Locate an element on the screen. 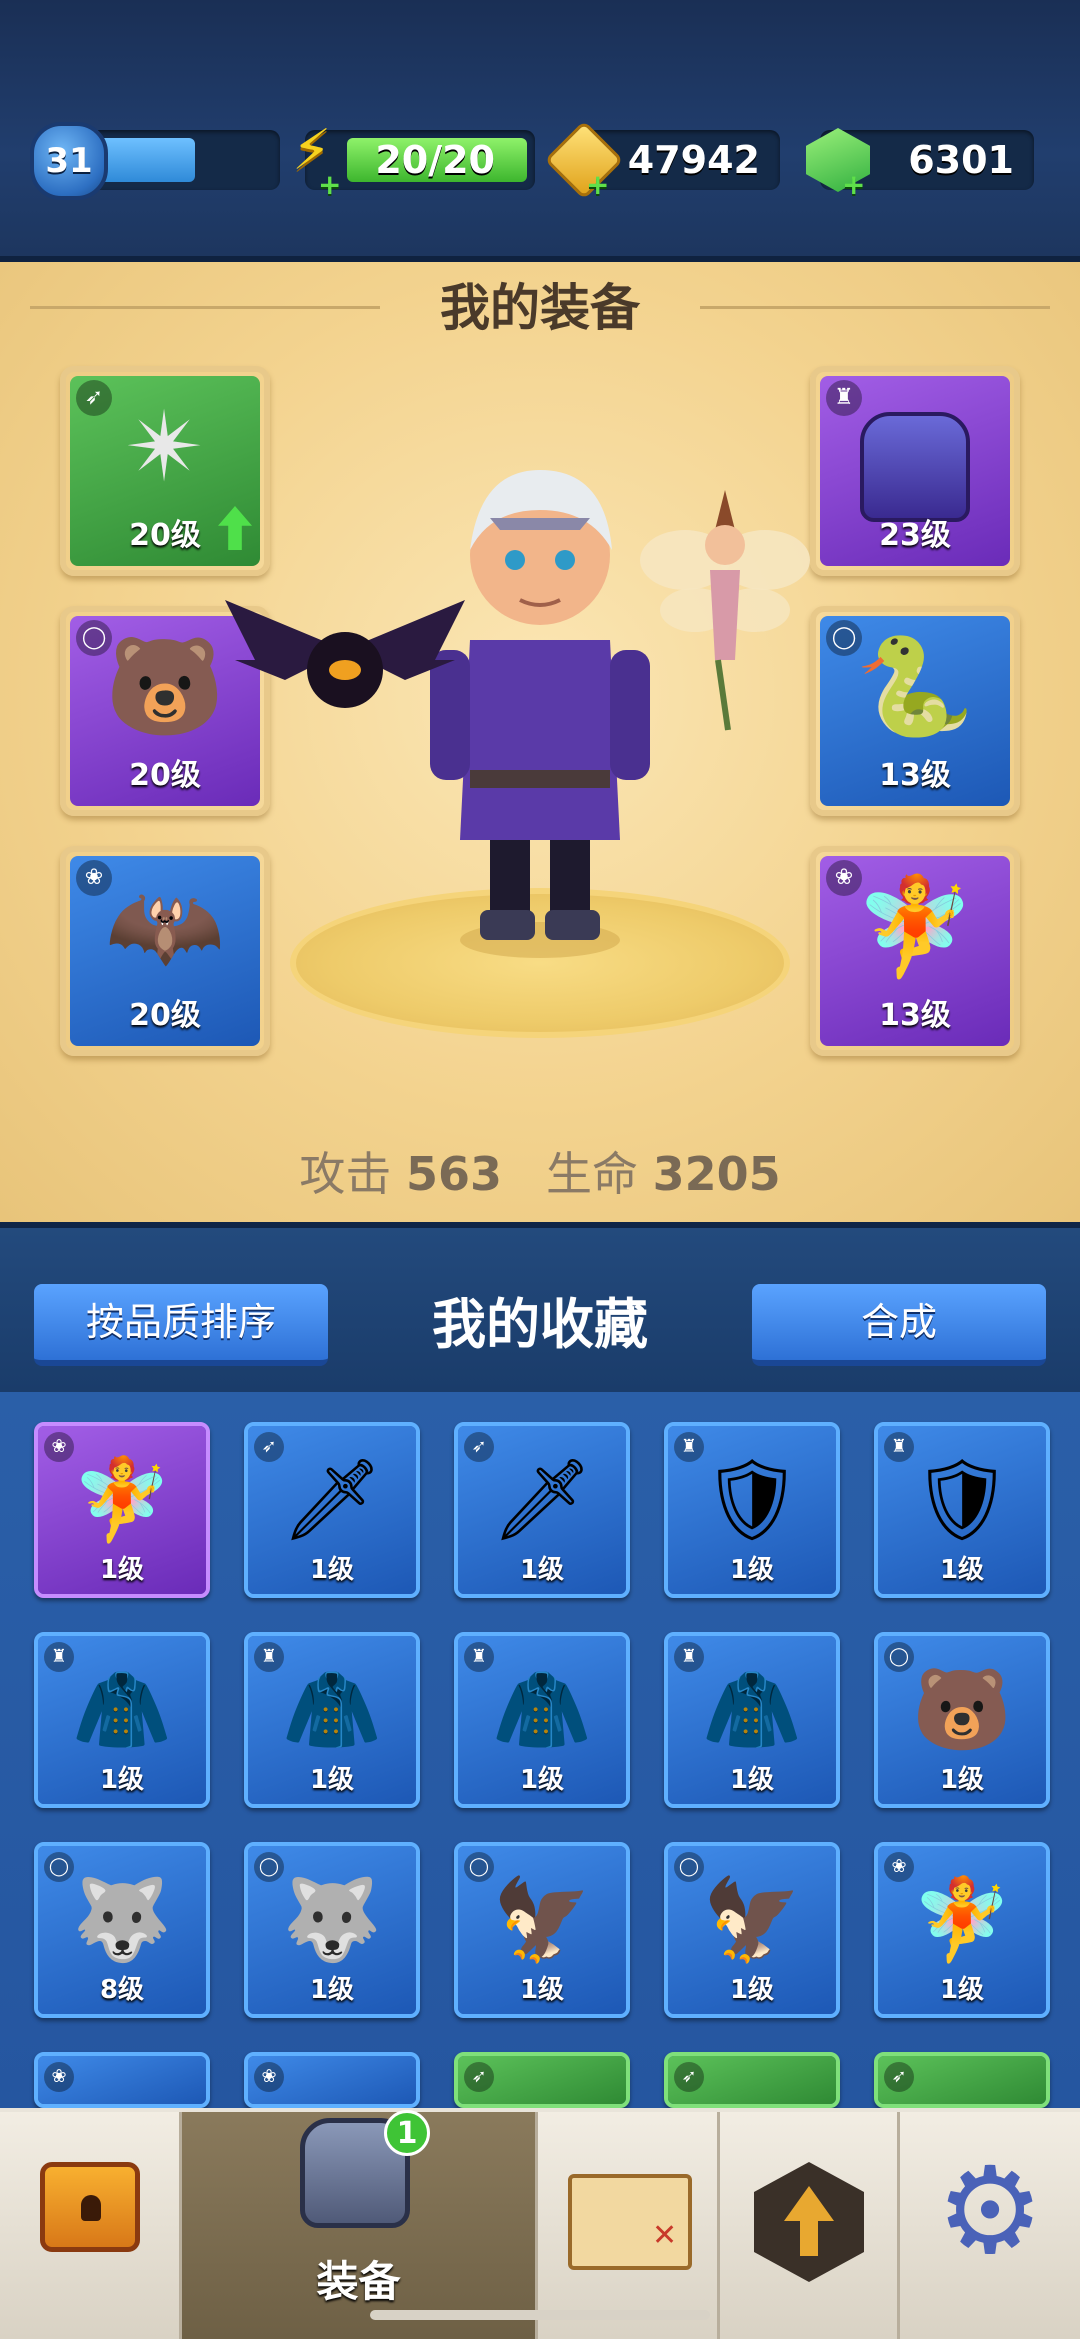  hp-value: 3205 is located at coordinates (716, 1174).